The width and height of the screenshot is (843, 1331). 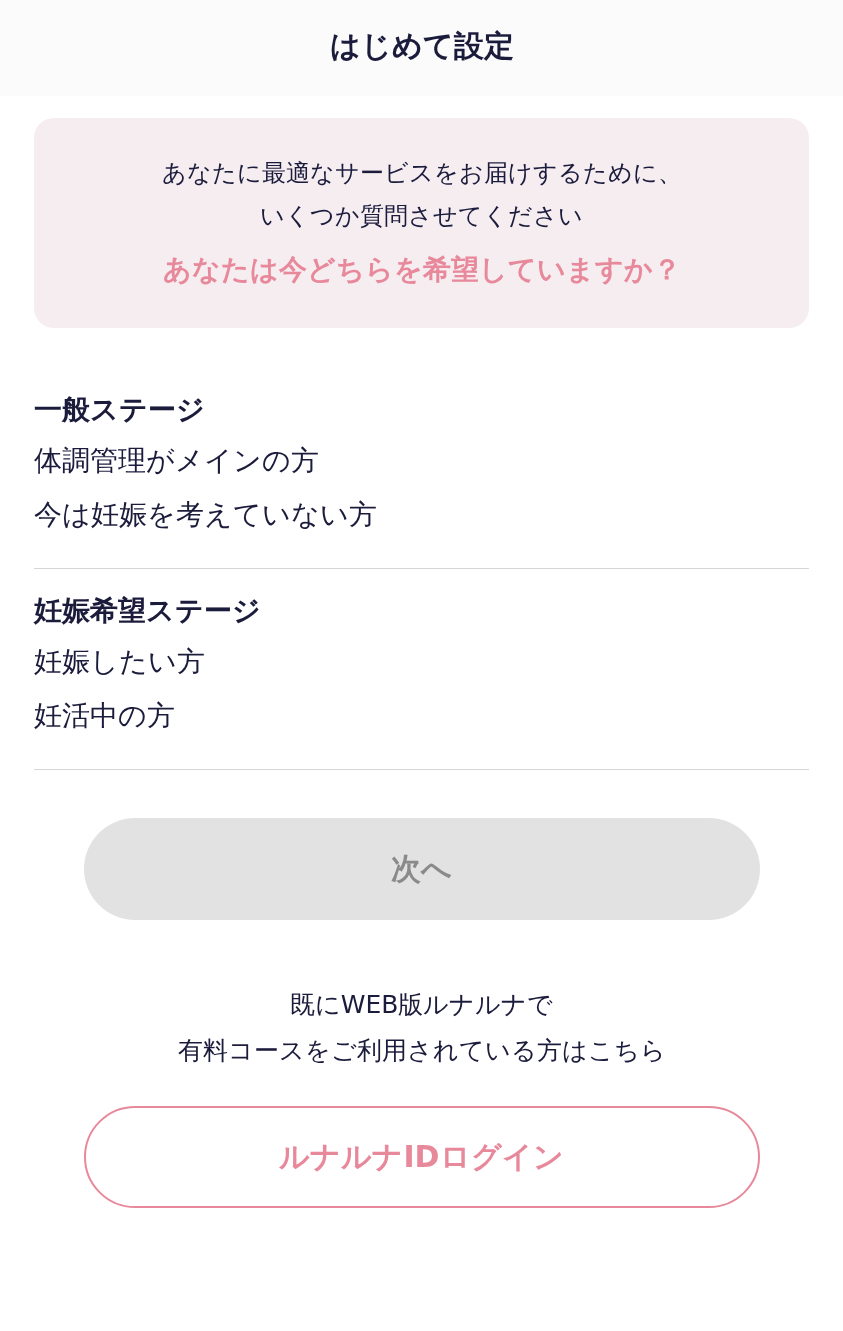 I want to click on question-text: あなたは今どちらを希望していますか？, so click(x=421, y=270).